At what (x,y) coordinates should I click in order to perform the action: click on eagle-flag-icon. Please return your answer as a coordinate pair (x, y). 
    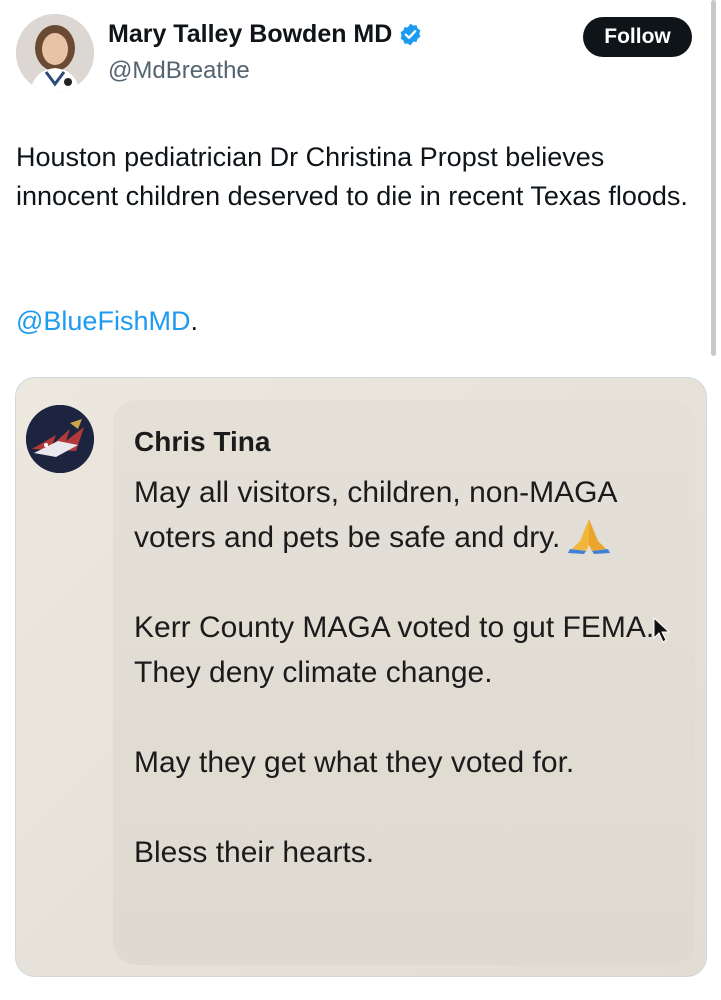
    Looking at the image, I should click on (60, 439).